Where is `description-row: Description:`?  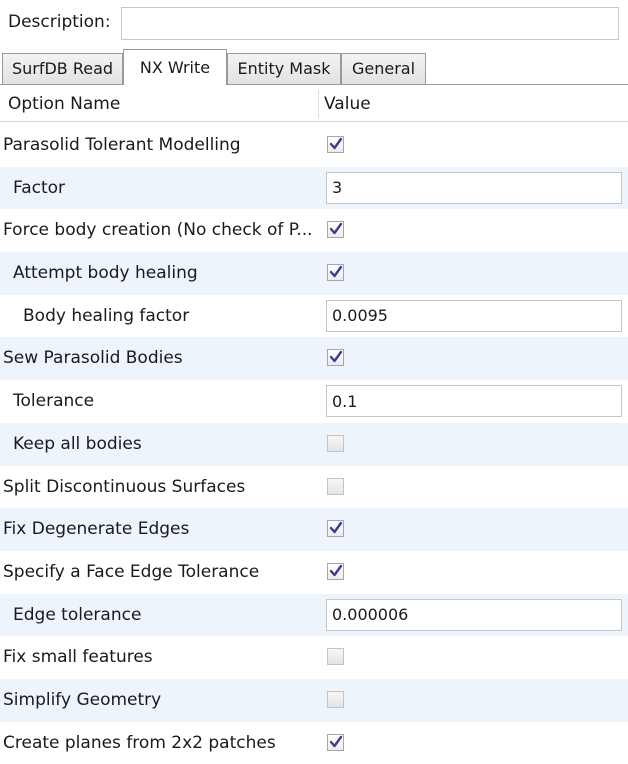
description-row: Description: is located at coordinates (314, 24).